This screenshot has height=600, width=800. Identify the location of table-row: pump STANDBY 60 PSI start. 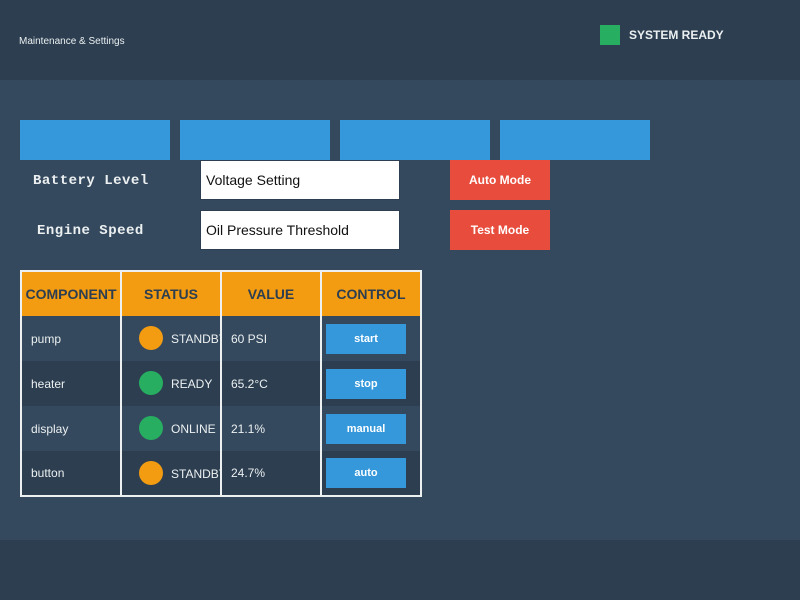
(221, 338).